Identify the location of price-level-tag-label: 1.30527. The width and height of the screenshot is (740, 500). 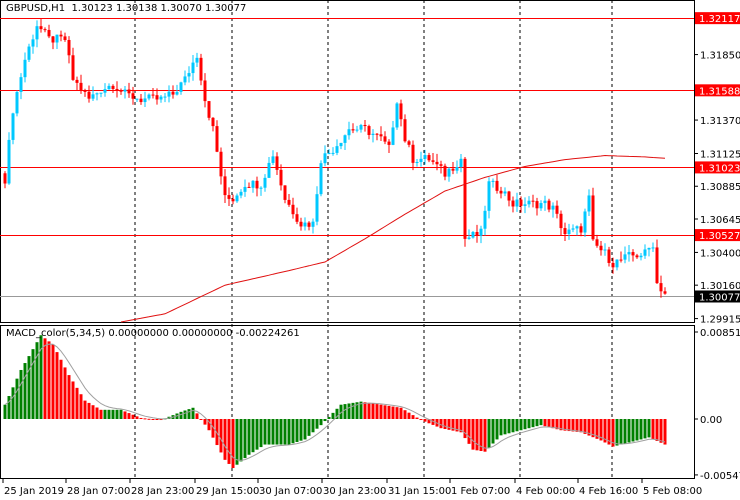
(719, 236).